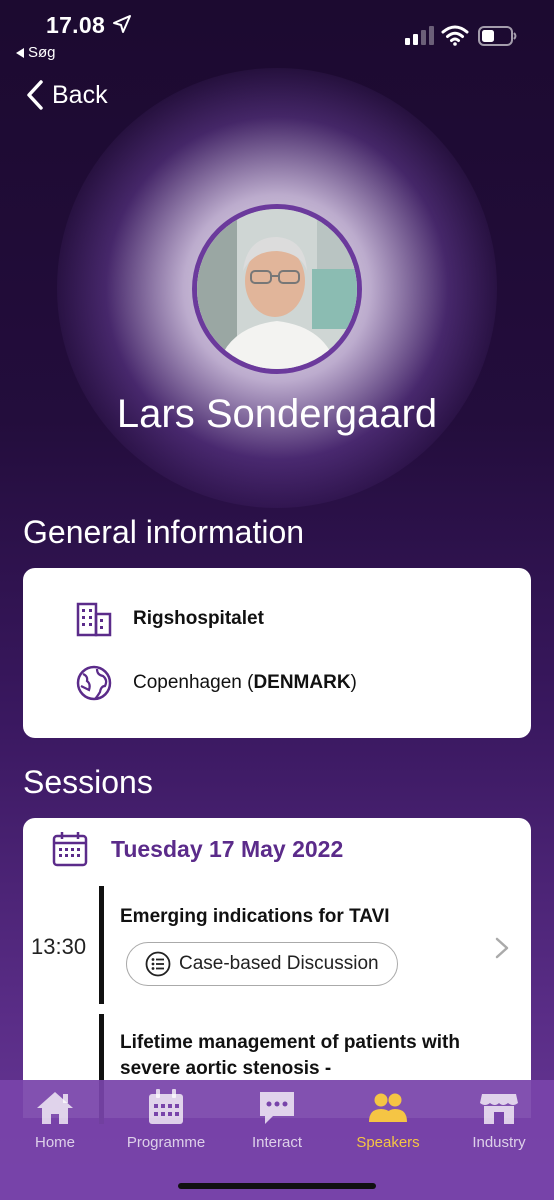 This screenshot has height=1200, width=554. I want to click on home-icon, so click(55, 1108).